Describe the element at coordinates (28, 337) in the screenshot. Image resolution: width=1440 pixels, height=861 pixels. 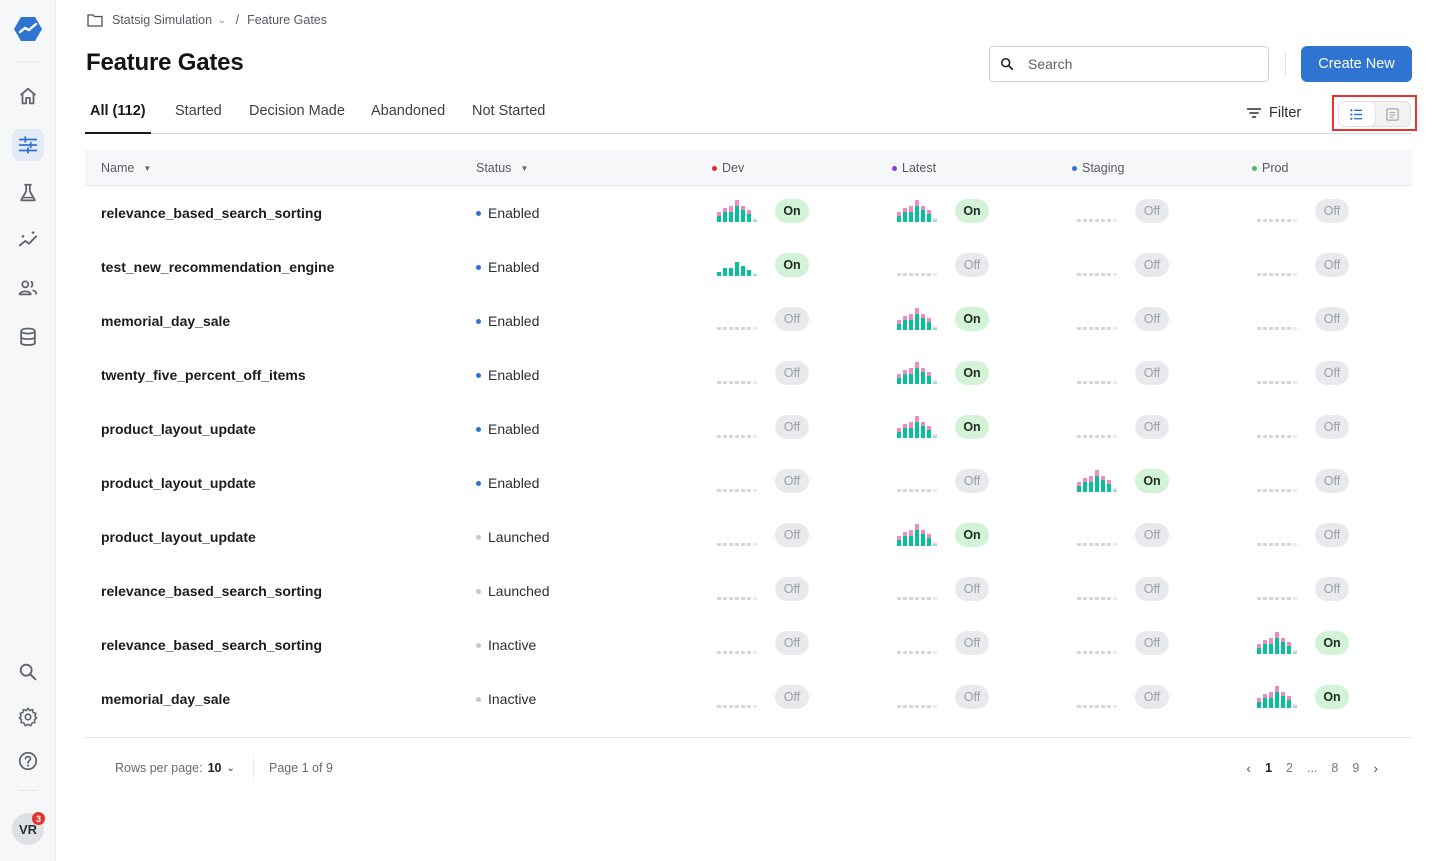
I see `sidebar-item-data` at that location.